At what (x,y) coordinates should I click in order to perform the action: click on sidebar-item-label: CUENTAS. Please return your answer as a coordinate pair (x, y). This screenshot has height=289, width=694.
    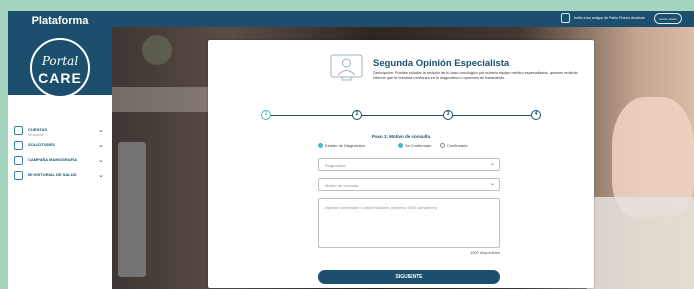
    Looking at the image, I should click on (38, 129).